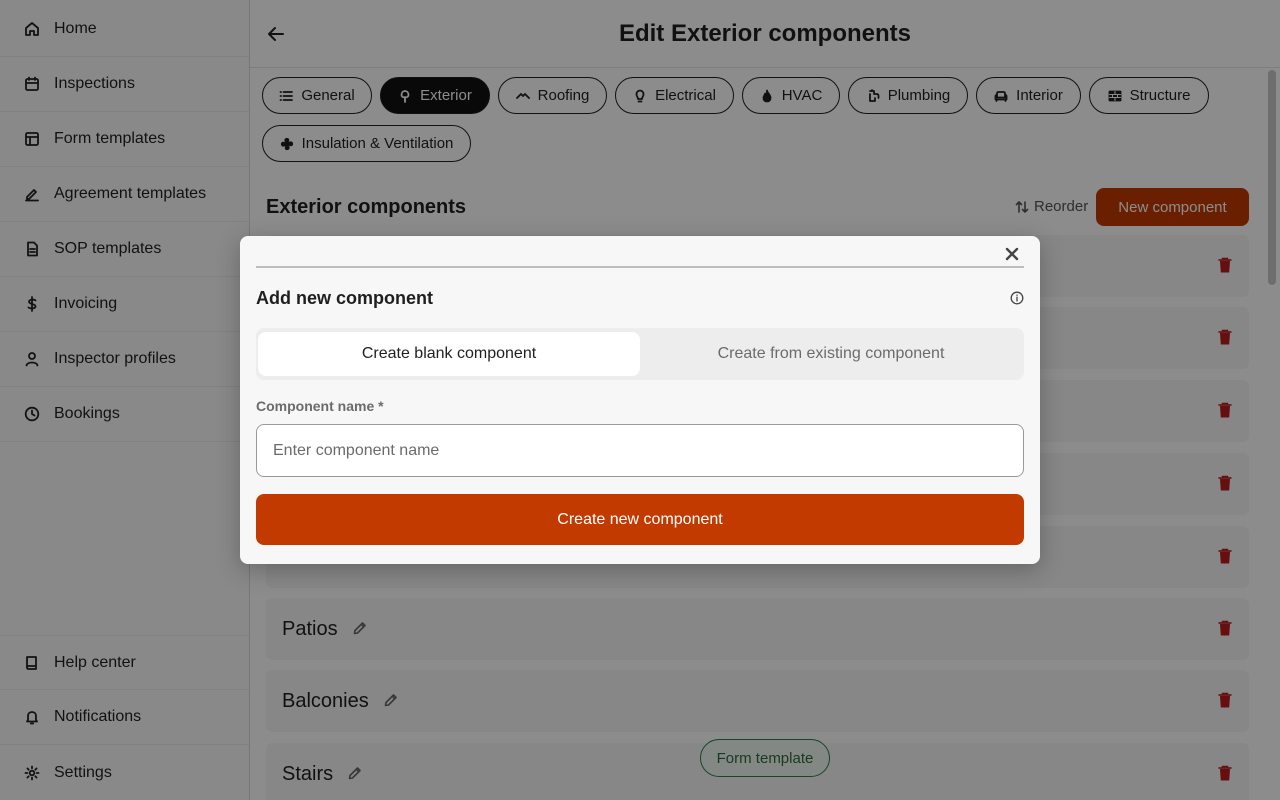  What do you see at coordinates (1017, 298) in the screenshot?
I see `info-icon` at bounding box center [1017, 298].